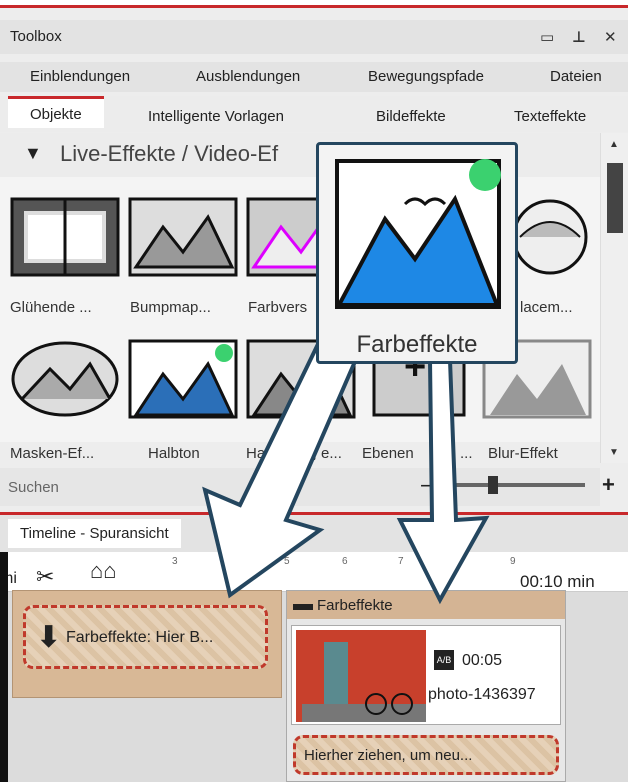 Image resolution: width=628 pixels, height=782 pixels. I want to click on tooltip-label: Farbeffekte, so click(417, 344).